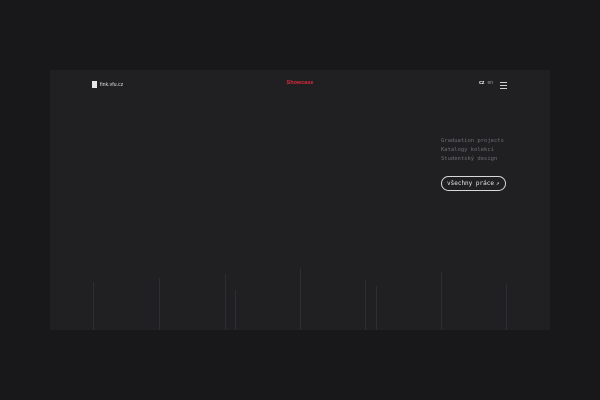  Describe the element at coordinates (497, 183) in the screenshot. I see `arrow-up-right-icon: ↗` at that location.